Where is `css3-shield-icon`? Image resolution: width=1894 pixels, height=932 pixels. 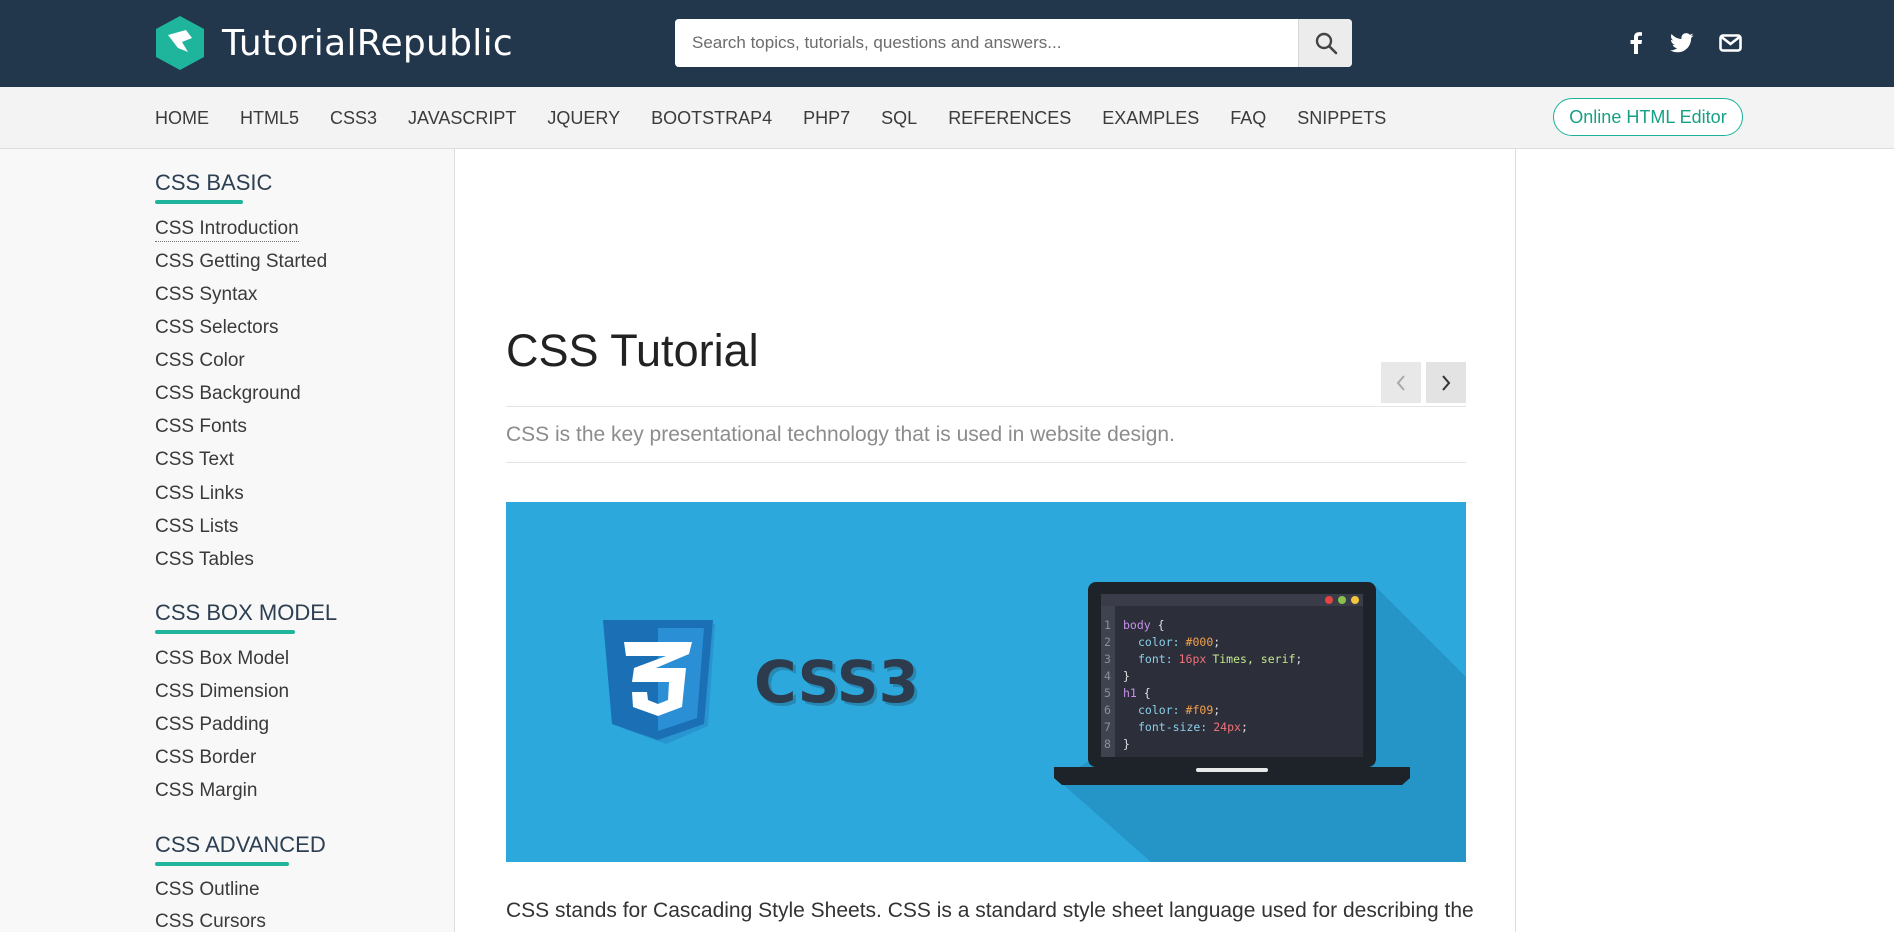
css3-shield-icon is located at coordinates (659, 682).